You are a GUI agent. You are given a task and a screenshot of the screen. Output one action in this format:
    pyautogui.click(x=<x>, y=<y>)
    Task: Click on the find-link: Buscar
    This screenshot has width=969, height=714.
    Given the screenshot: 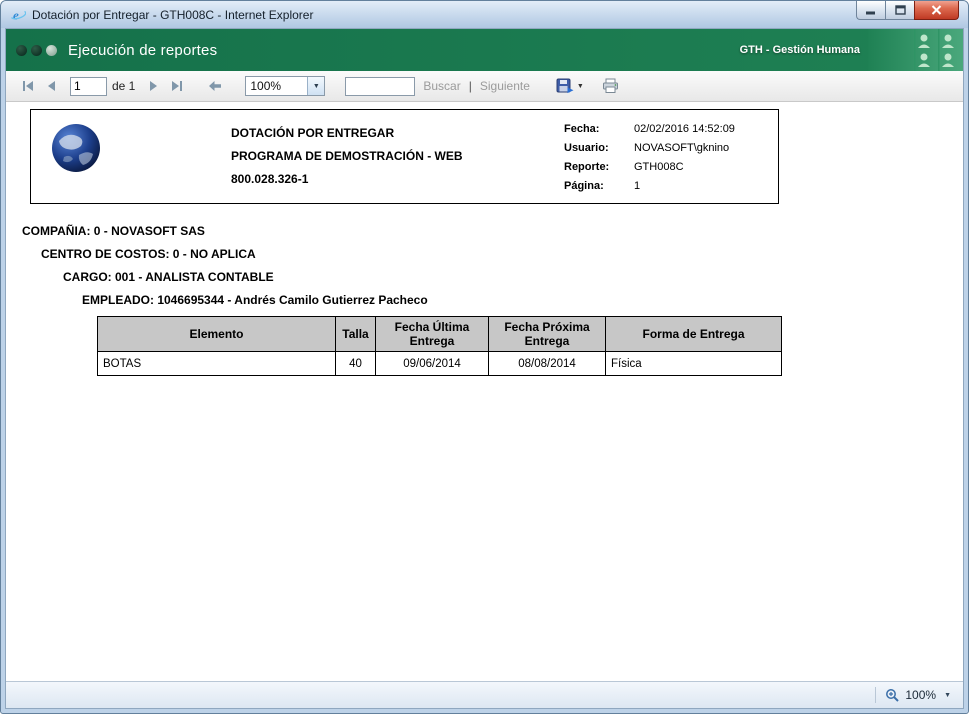 What is the action you would take?
    pyautogui.click(x=441, y=86)
    